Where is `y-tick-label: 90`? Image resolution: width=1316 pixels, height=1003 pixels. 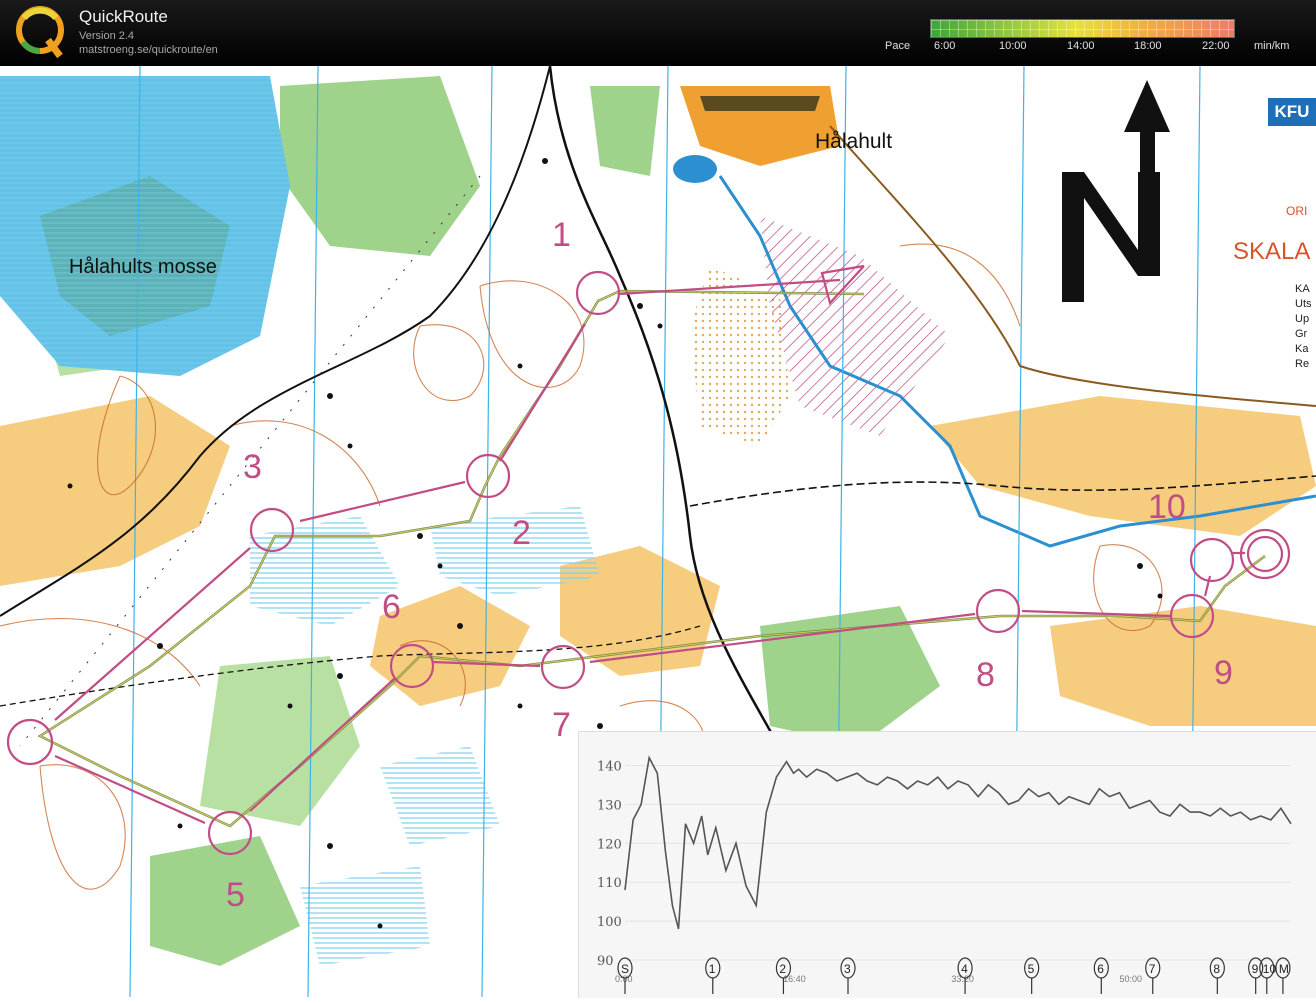 y-tick-label: 90 is located at coordinates (605, 961).